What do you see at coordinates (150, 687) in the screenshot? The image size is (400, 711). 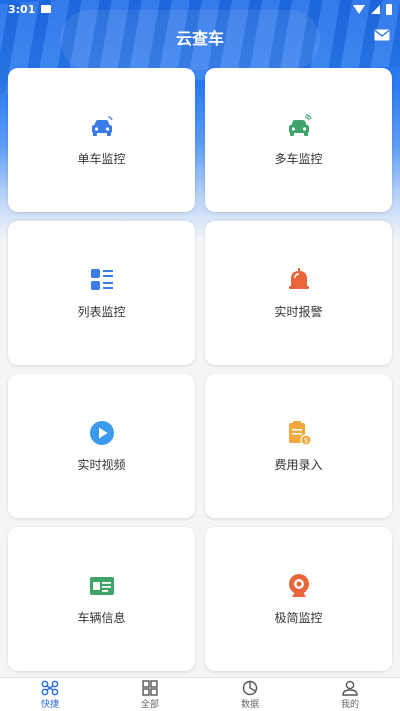 I see `grid-icon` at bounding box center [150, 687].